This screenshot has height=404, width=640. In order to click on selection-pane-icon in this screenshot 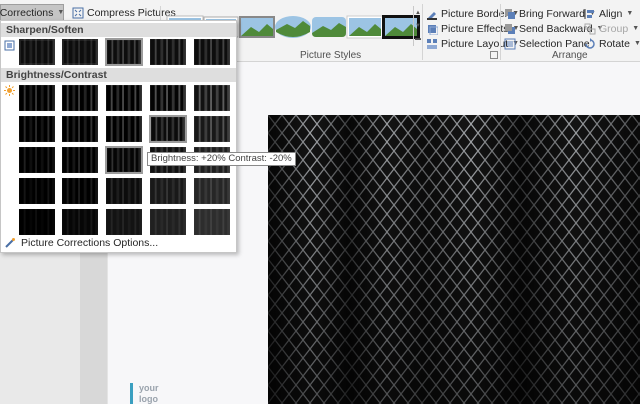, I will do `click(510, 43)`.